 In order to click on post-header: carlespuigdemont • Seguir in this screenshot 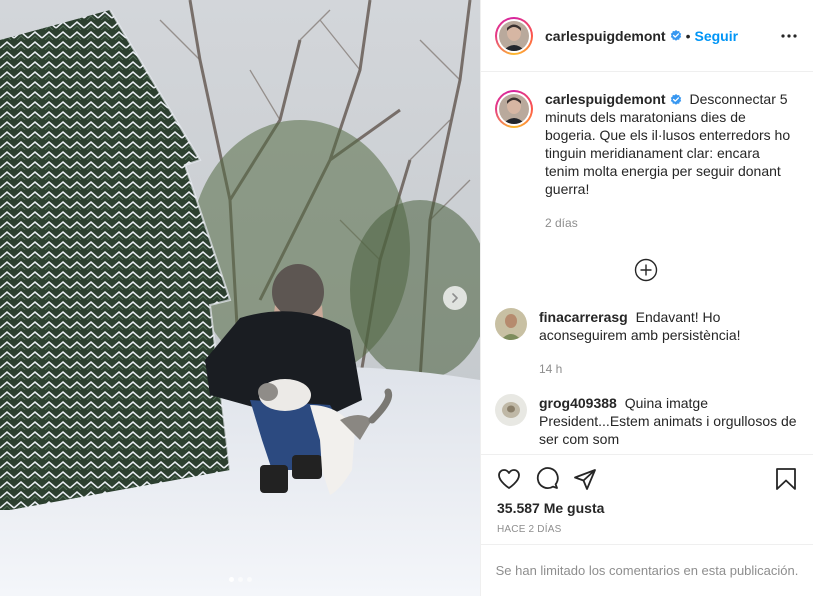, I will do `click(647, 36)`.